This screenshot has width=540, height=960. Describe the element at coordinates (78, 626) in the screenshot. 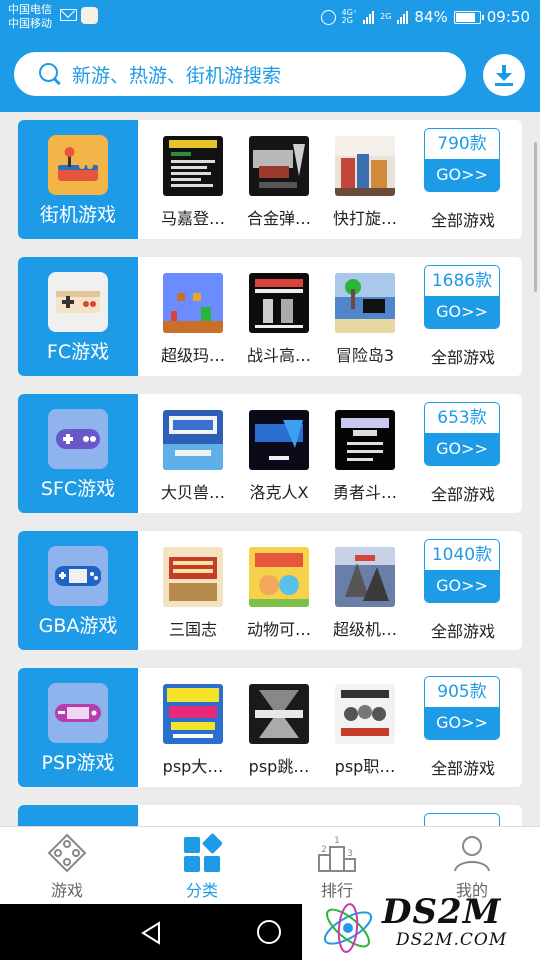

I see `category-label: GBA游戏` at that location.